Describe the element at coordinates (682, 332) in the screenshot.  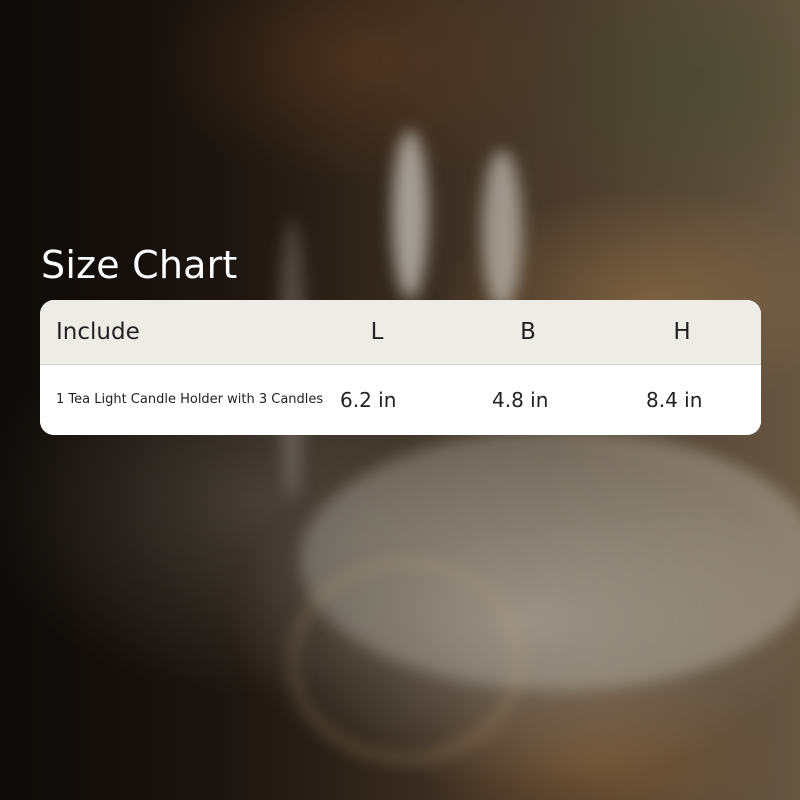
I see `header-height: H` at that location.